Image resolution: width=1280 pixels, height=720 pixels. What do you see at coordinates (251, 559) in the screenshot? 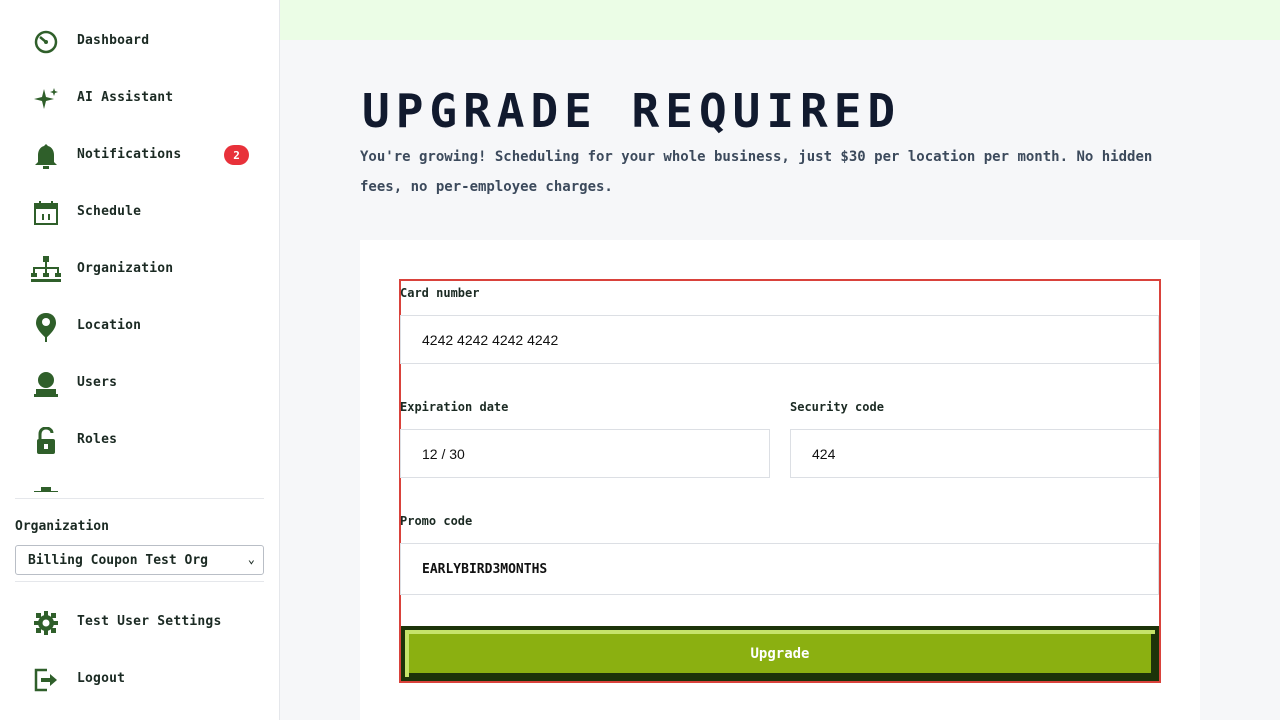
I see `chevron-down-icon: ⌄` at bounding box center [251, 559].